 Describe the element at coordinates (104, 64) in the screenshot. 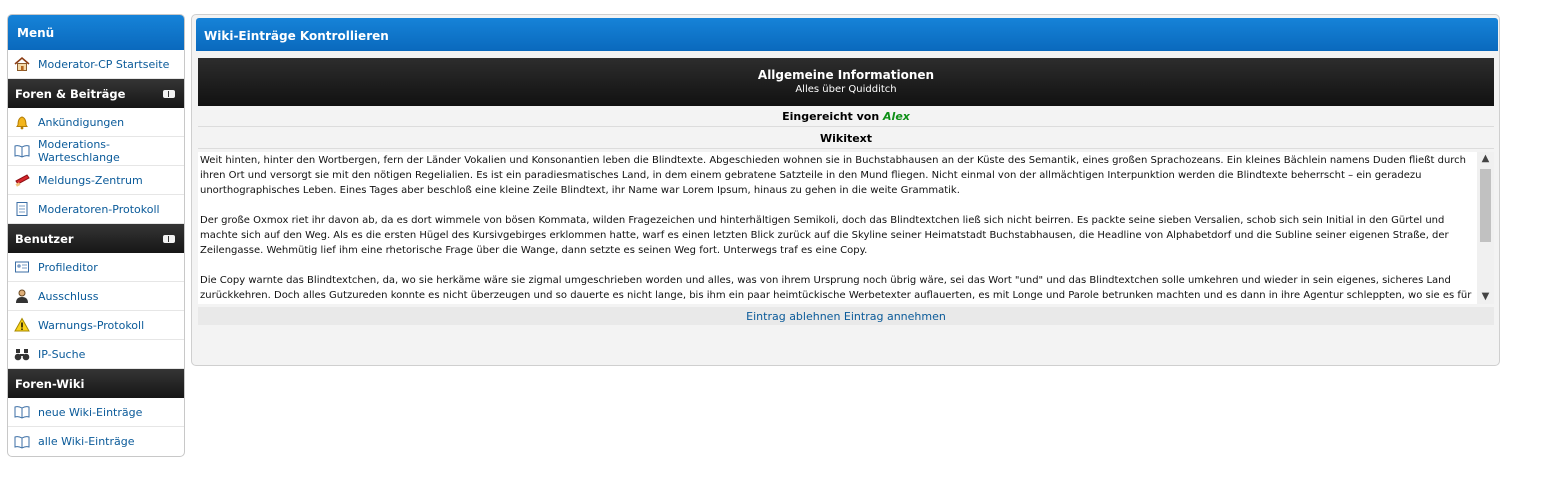

I see `sidebar-item-label: Moderator-CP Startseite` at that location.